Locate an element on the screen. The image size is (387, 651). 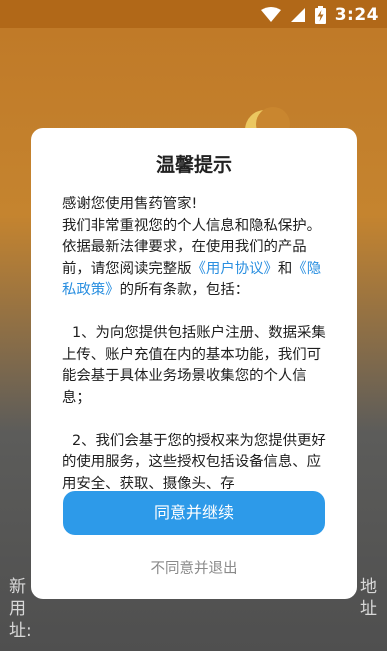
dialog-title: 温馨提示 is located at coordinates (193, 165).